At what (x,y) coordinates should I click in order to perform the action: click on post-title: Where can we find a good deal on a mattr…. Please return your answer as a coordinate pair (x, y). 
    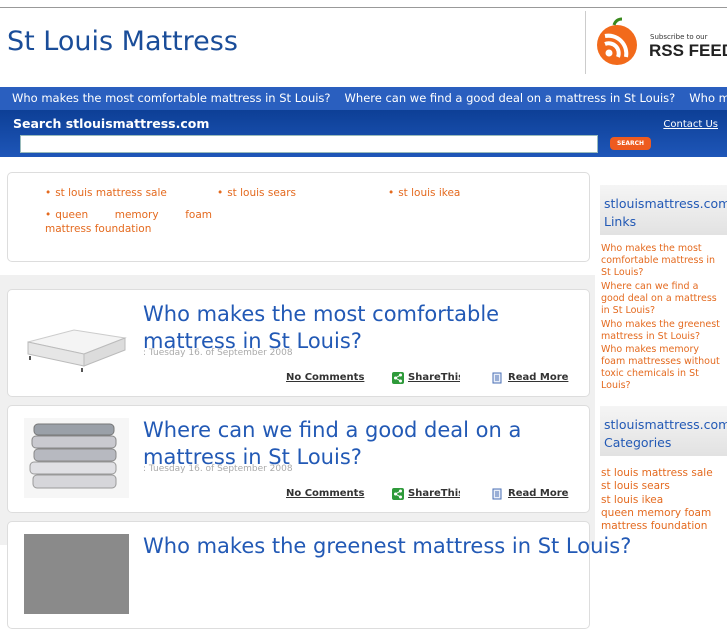
    Looking at the image, I should click on (348, 444).